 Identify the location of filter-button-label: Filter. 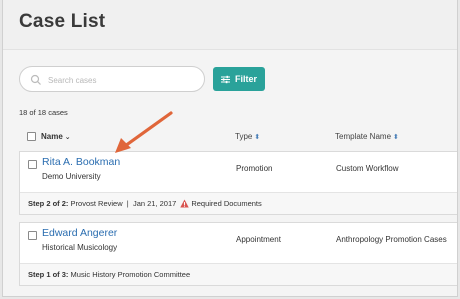
(245, 79).